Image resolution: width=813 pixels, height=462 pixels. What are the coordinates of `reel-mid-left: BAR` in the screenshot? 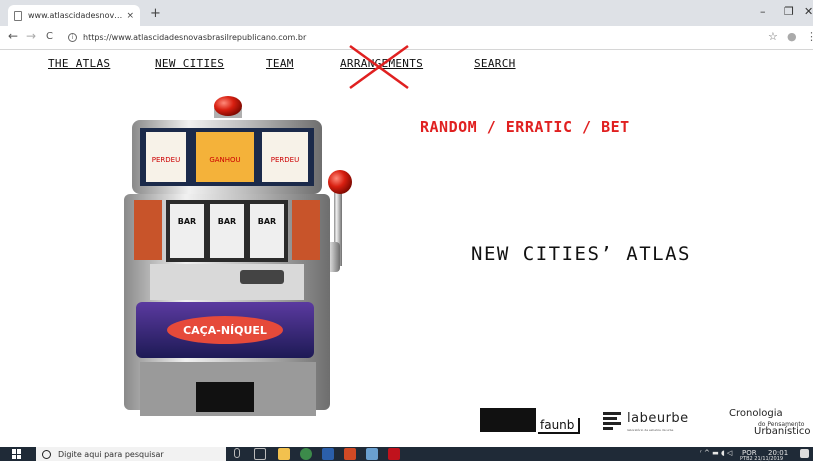 It's located at (187, 221).